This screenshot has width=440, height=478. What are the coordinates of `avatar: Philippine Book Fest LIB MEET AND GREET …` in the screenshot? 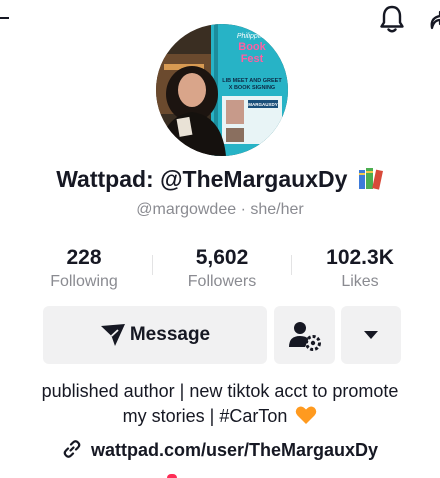 It's located at (222, 90).